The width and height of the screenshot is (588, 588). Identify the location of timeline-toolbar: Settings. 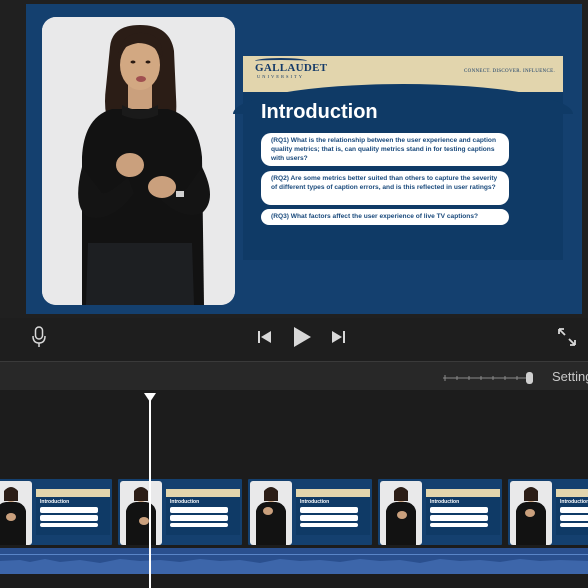
(294, 376).